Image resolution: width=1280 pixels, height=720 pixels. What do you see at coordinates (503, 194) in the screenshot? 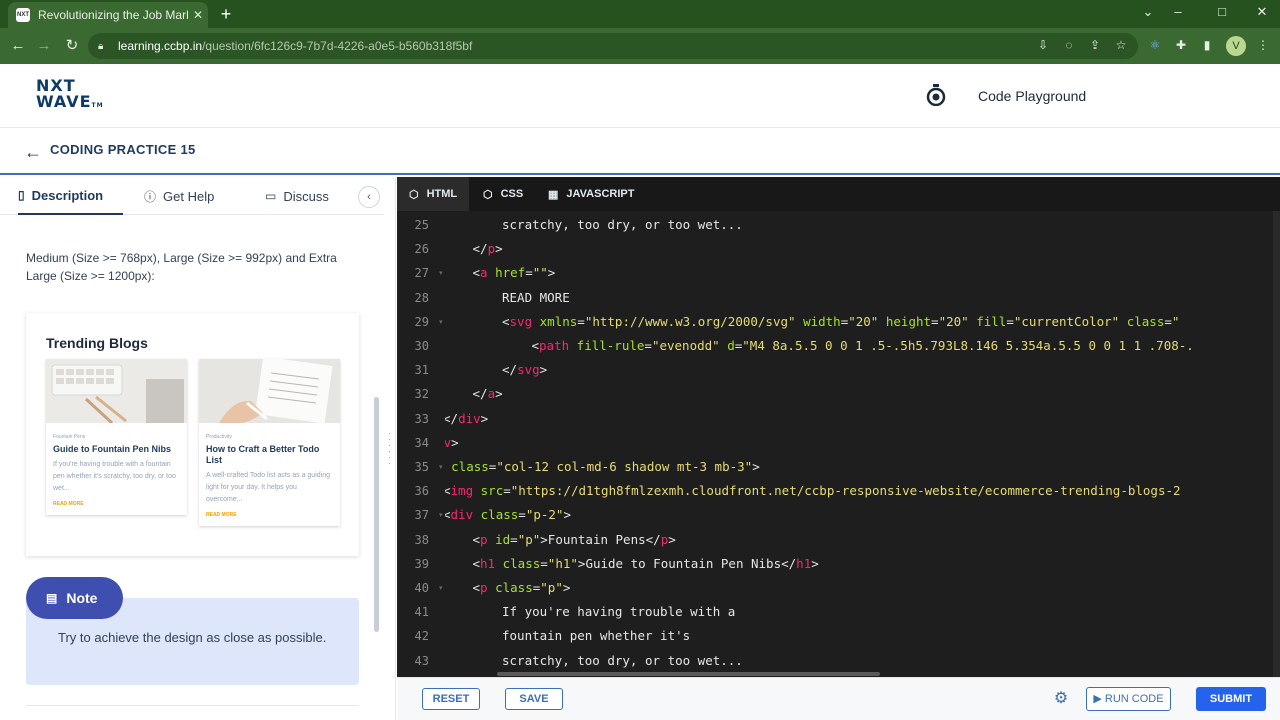
I see `tab-css: ⬡ CSS` at bounding box center [503, 194].